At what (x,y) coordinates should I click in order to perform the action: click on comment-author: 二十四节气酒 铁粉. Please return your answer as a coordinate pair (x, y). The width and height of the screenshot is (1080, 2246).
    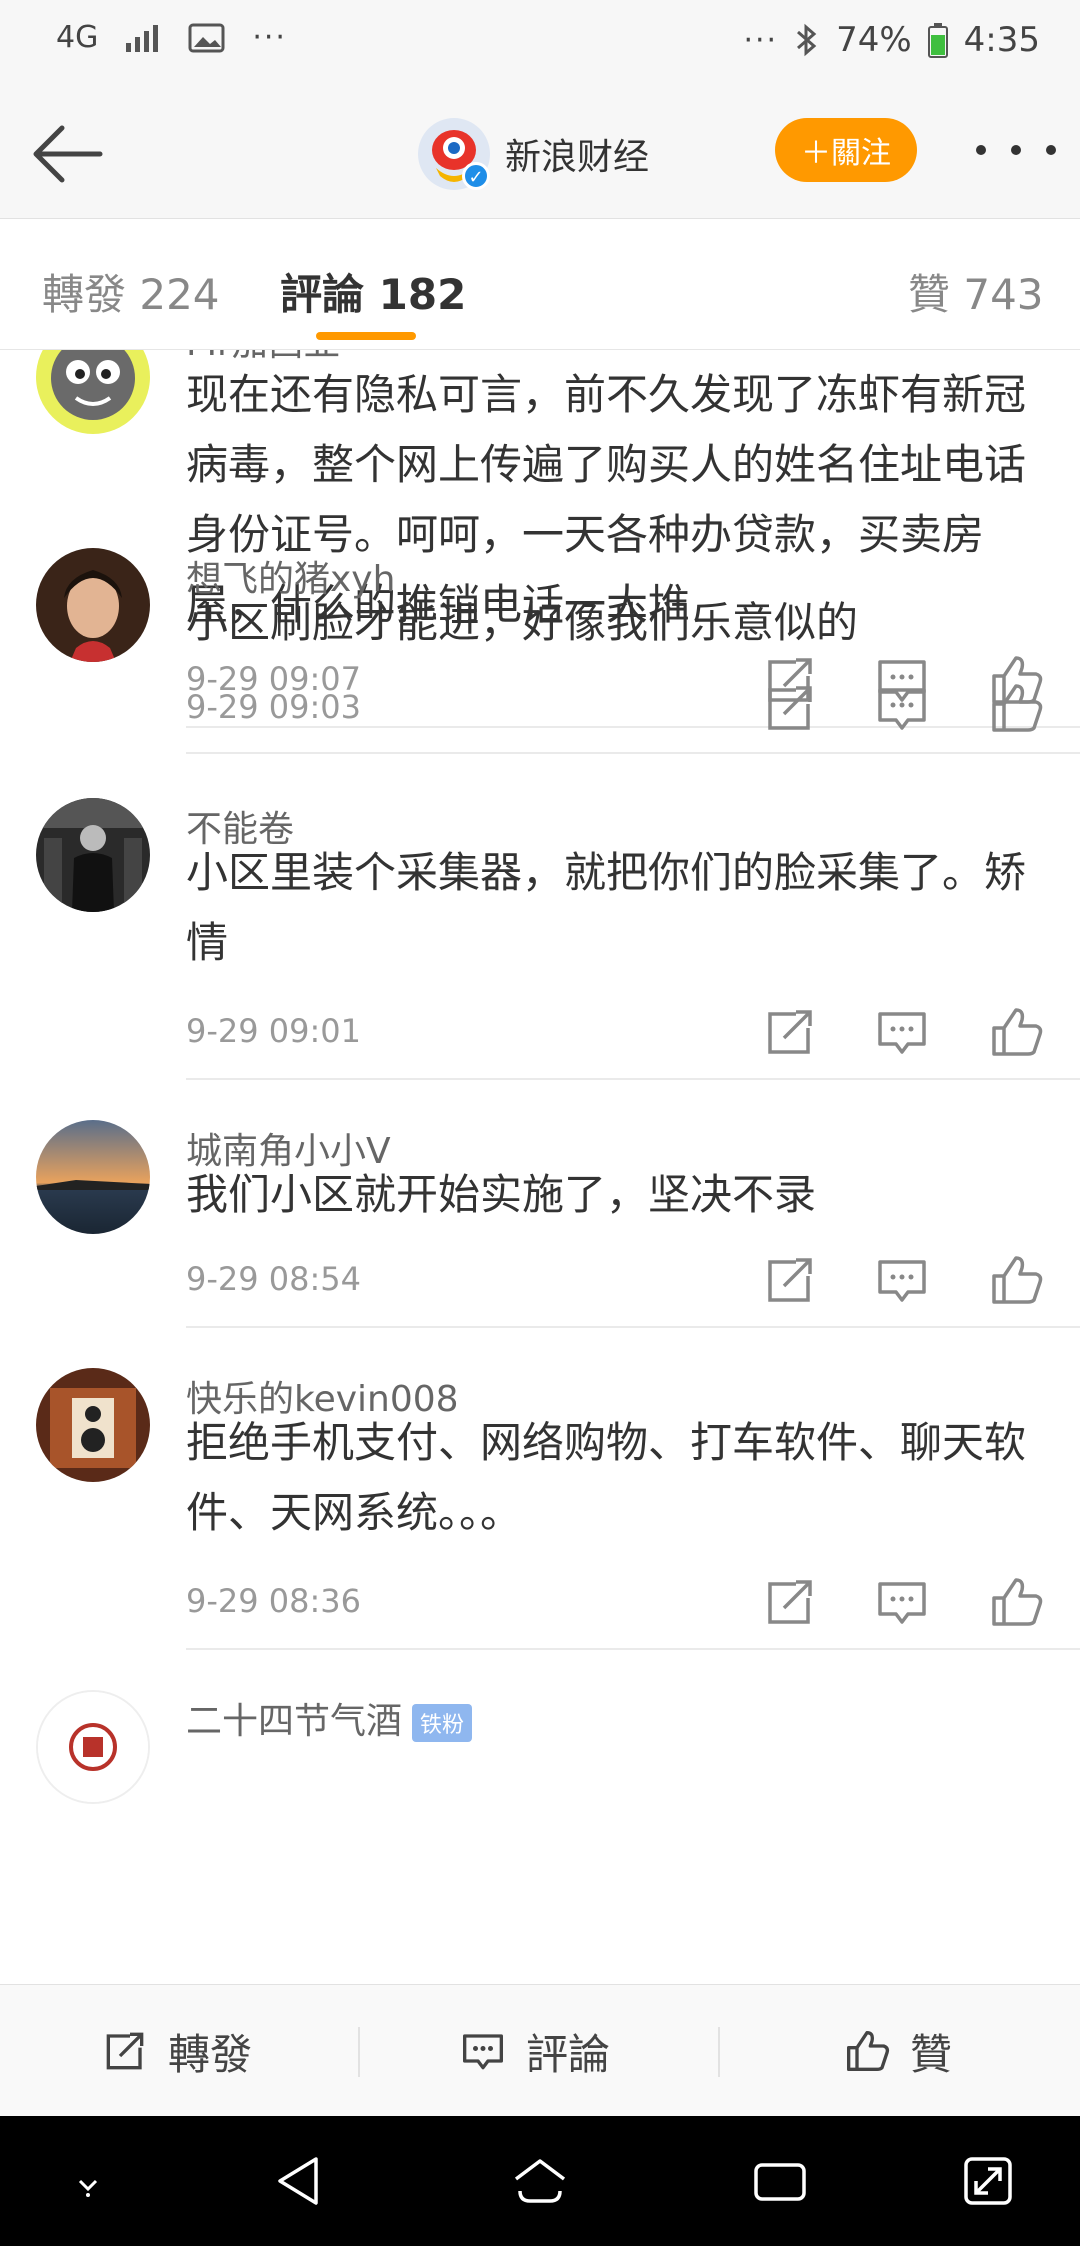
    Looking at the image, I should click on (329, 1718).